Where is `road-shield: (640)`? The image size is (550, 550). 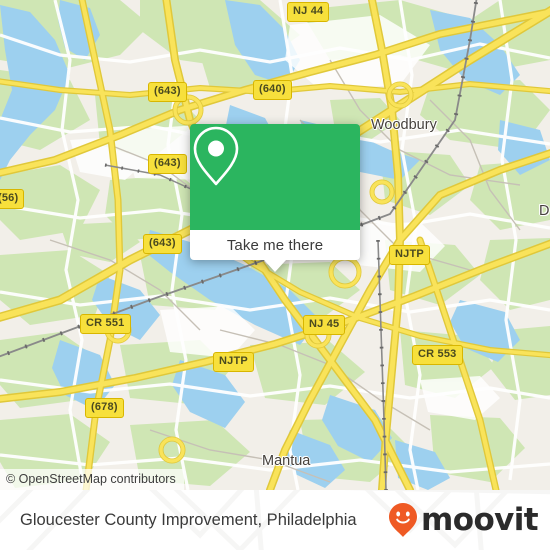 road-shield: (640) is located at coordinates (272, 90).